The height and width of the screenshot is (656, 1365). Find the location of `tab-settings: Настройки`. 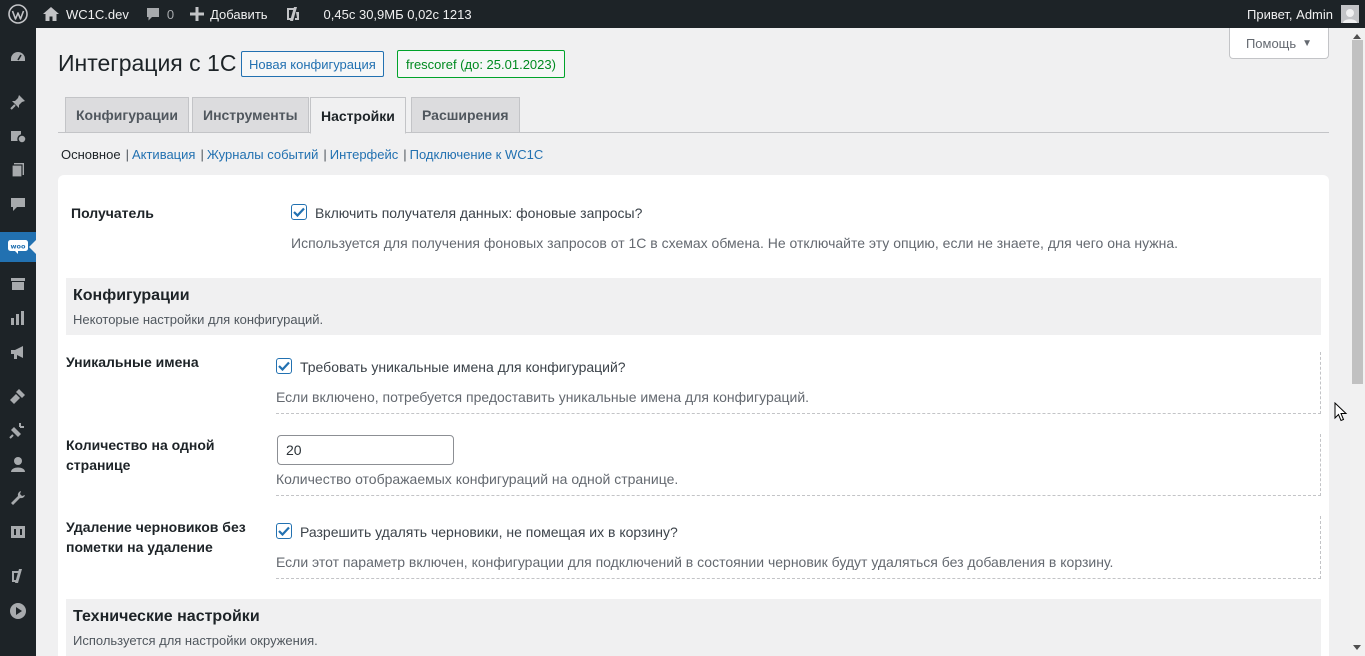

tab-settings: Настройки is located at coordinates (358, 115).